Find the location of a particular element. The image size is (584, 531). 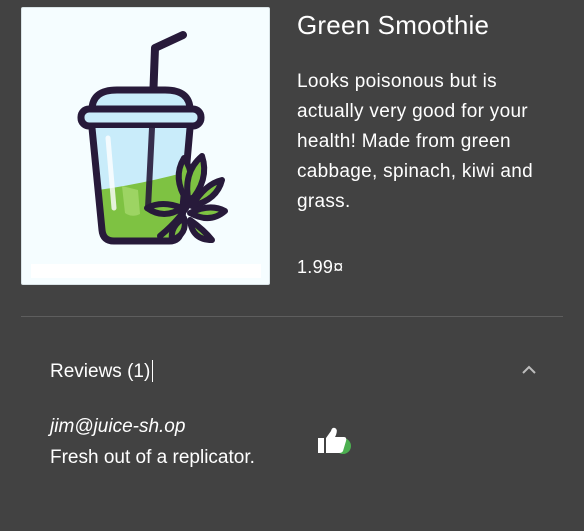

image-caption-bar is located at coordinates (146, 271).